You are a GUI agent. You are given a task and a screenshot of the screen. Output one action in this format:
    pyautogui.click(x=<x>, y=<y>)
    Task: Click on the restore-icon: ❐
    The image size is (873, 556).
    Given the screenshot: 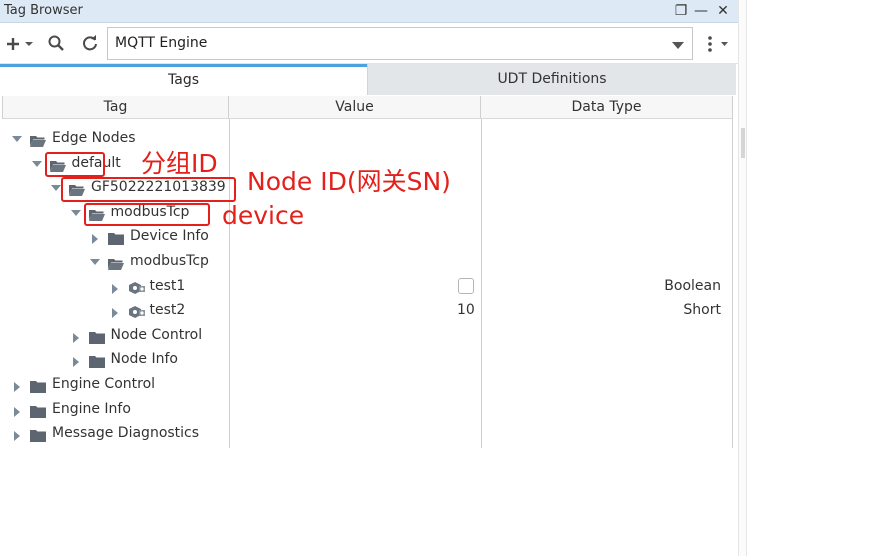 What is the action you would take?
    pyautogui.click(x=681, y=11)
    